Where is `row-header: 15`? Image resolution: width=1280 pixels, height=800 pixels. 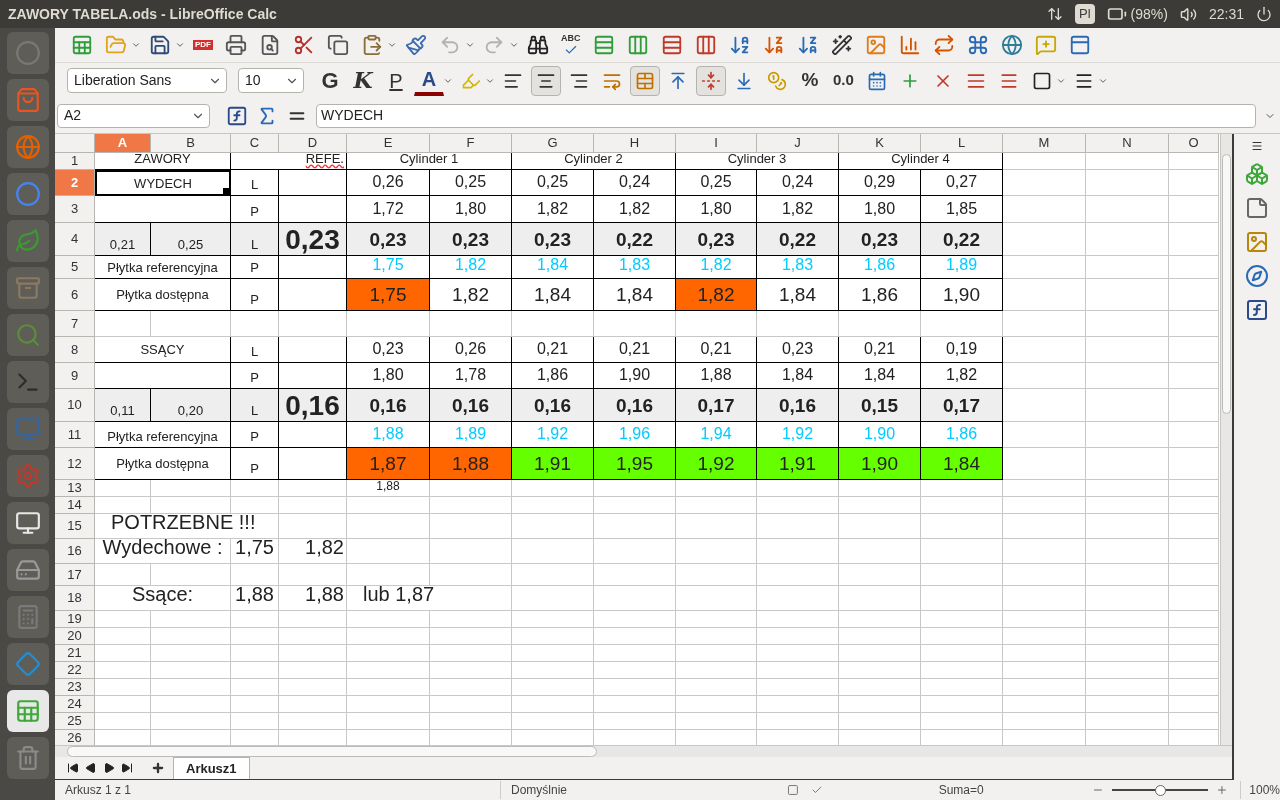 row-header: 15 is located at coordinates (75, 526).